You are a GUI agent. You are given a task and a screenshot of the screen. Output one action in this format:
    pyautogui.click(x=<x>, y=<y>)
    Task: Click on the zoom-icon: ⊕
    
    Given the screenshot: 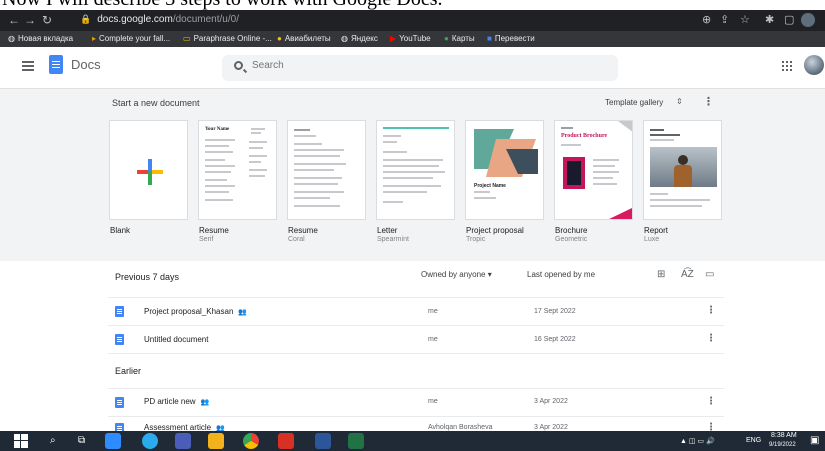 What is the action you would take?
    pyautogui.click(x=706, y=19)
    